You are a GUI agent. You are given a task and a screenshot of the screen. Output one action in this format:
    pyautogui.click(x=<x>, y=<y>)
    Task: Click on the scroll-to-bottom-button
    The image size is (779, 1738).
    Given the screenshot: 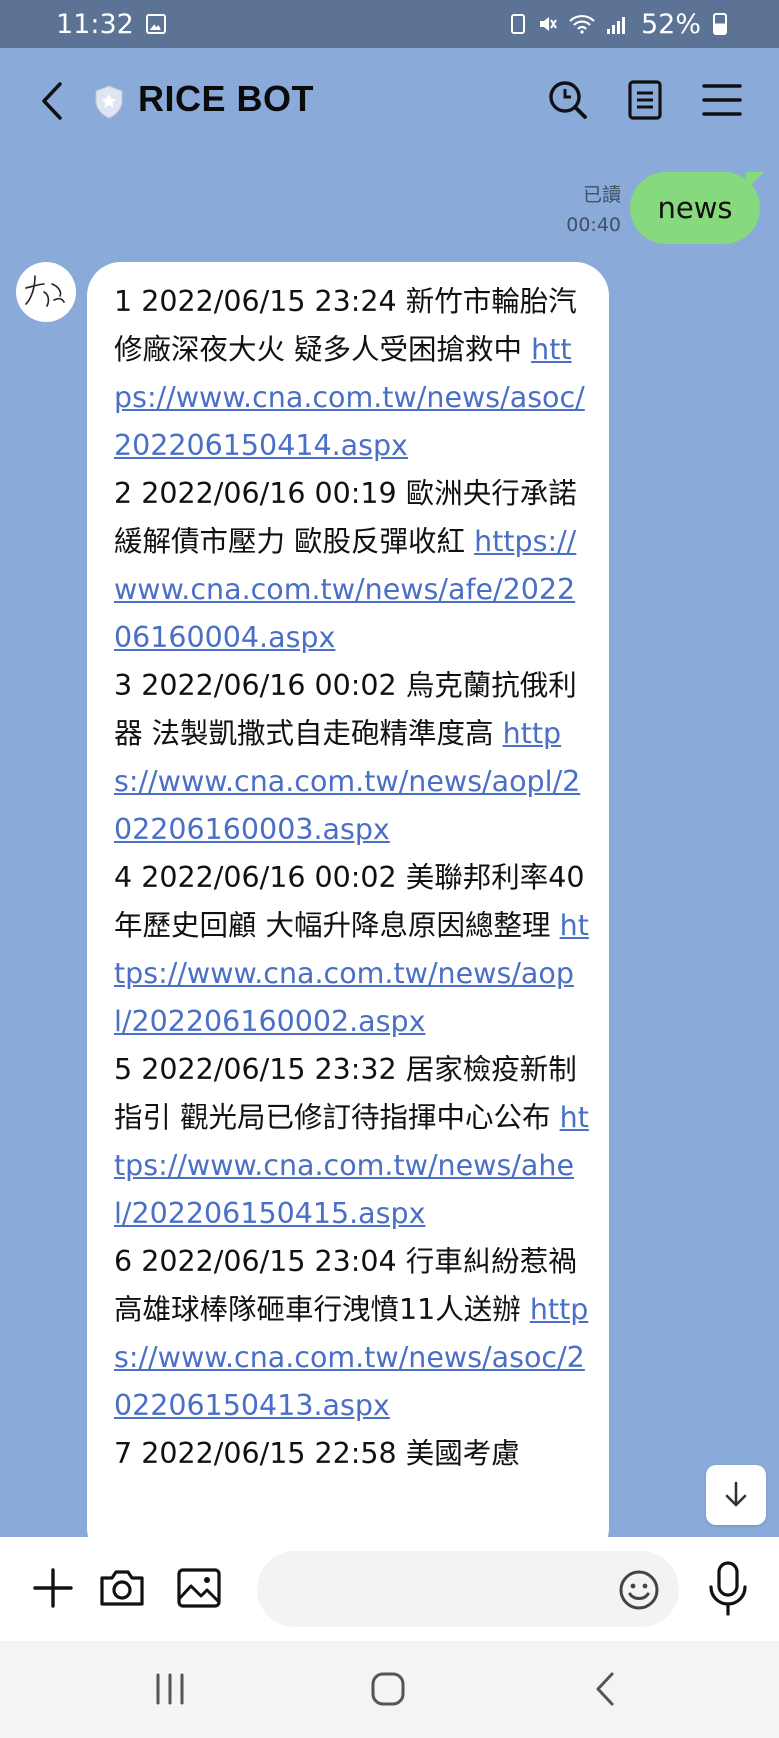 What is the action you would take?
    pyautogui.click(x=736, y=1495)
    